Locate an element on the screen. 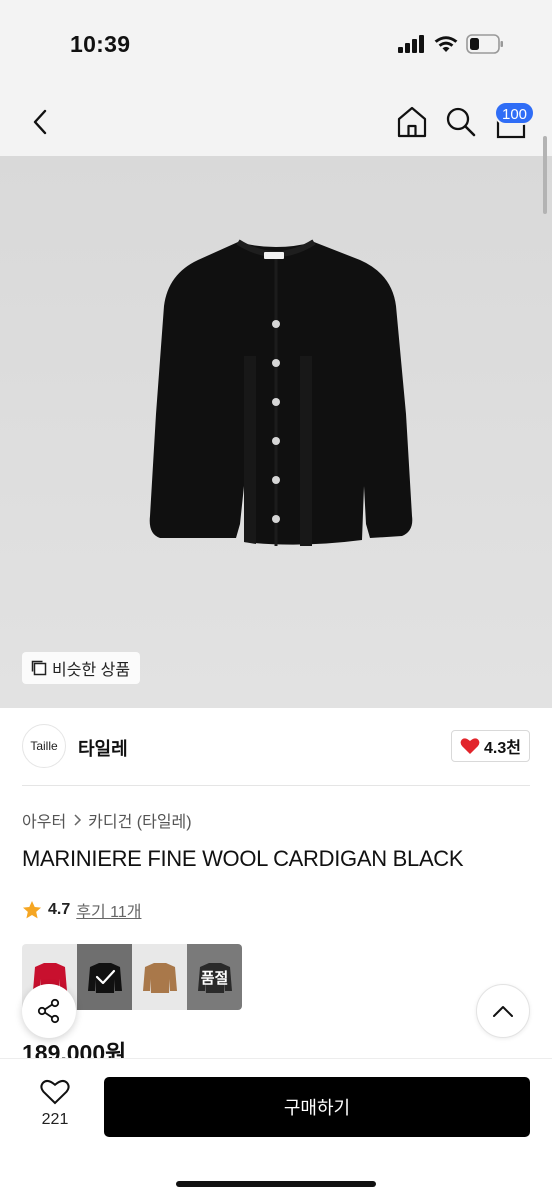  search-icon is located at coordinates (461, 122).